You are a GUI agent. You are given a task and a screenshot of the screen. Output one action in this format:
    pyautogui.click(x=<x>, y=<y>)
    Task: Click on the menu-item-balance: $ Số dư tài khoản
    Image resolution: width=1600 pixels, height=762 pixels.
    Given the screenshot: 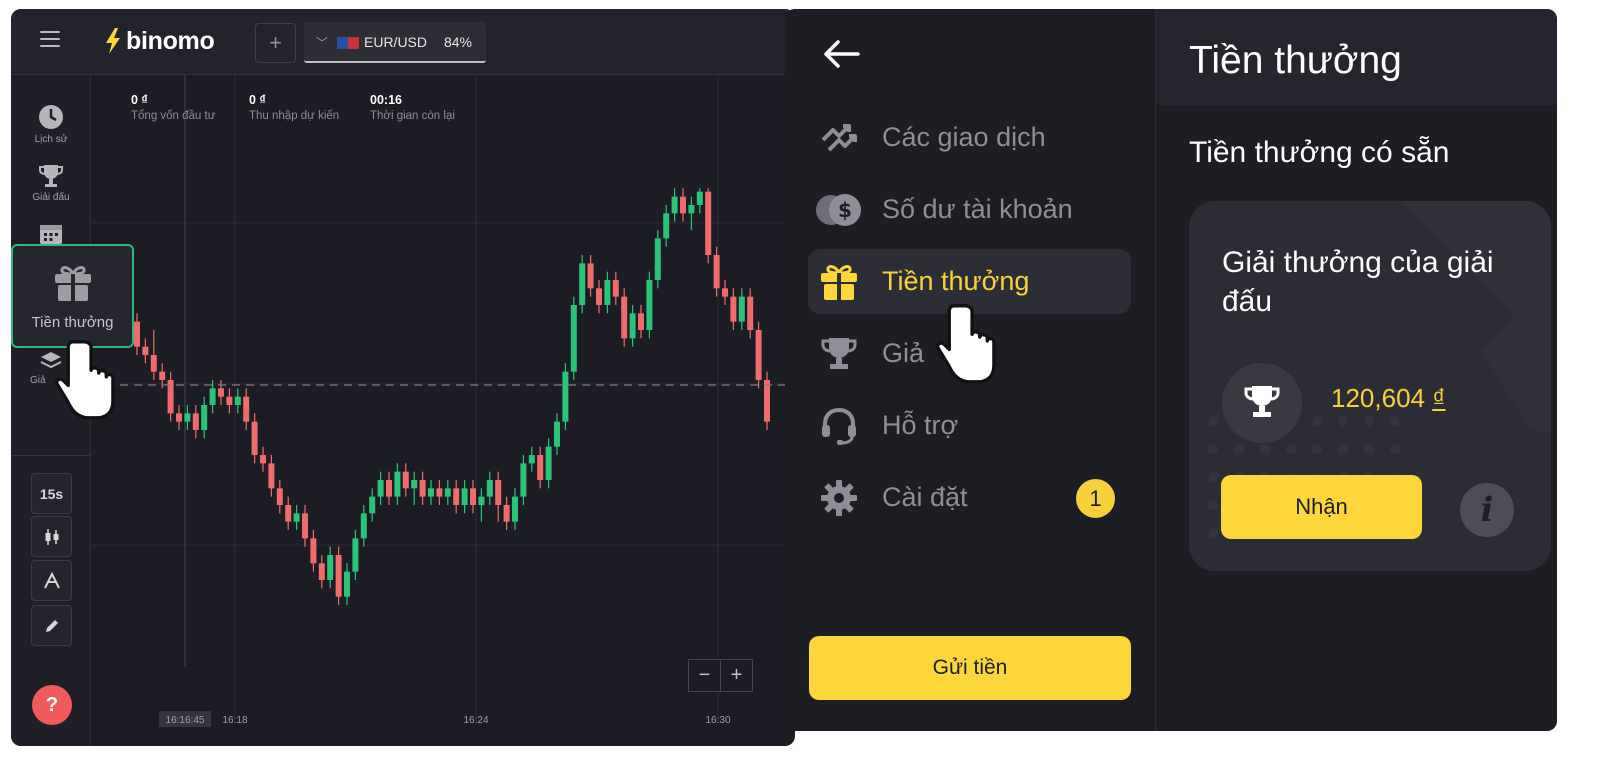 What is the action you would take?
    pyautogui.click(x=969, y=209)
    